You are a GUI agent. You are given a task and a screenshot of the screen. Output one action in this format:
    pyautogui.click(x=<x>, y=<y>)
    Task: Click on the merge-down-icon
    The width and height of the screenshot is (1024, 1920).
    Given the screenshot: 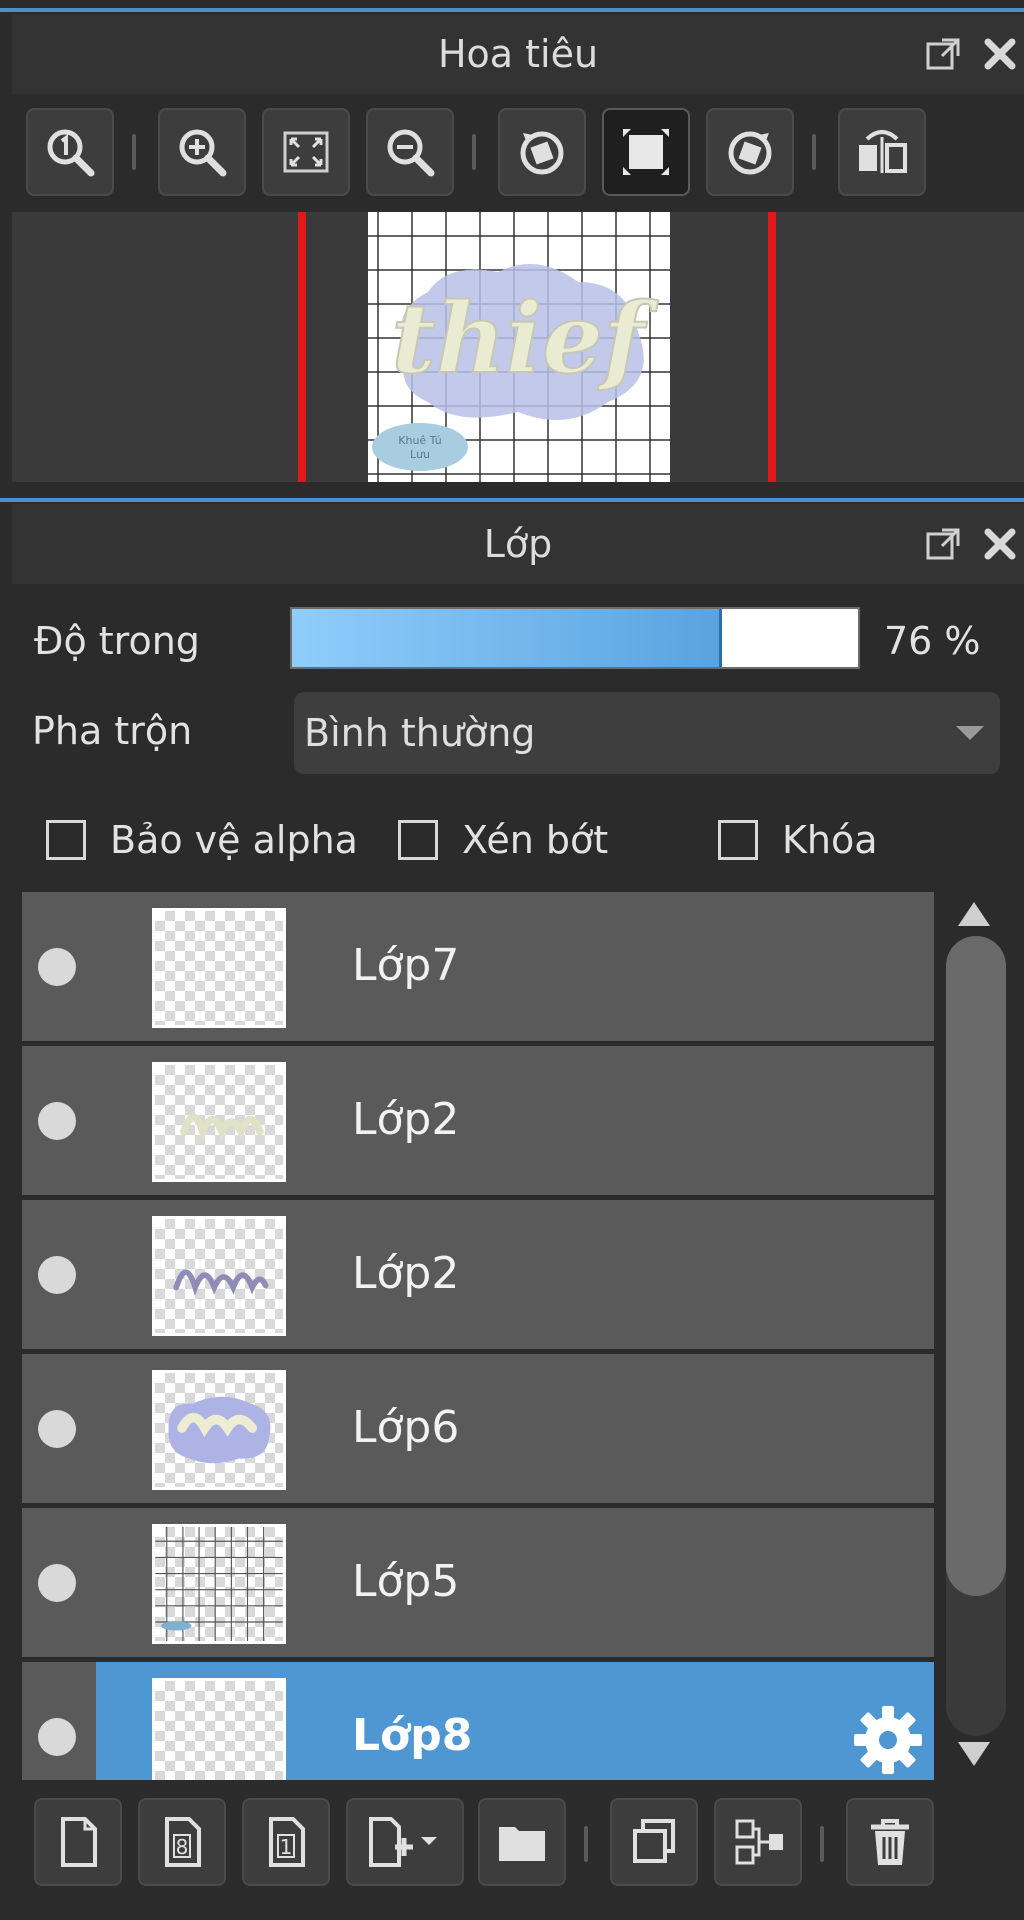 What is the action you would take?
    pyautogui.click(x=758, y=1842)
    